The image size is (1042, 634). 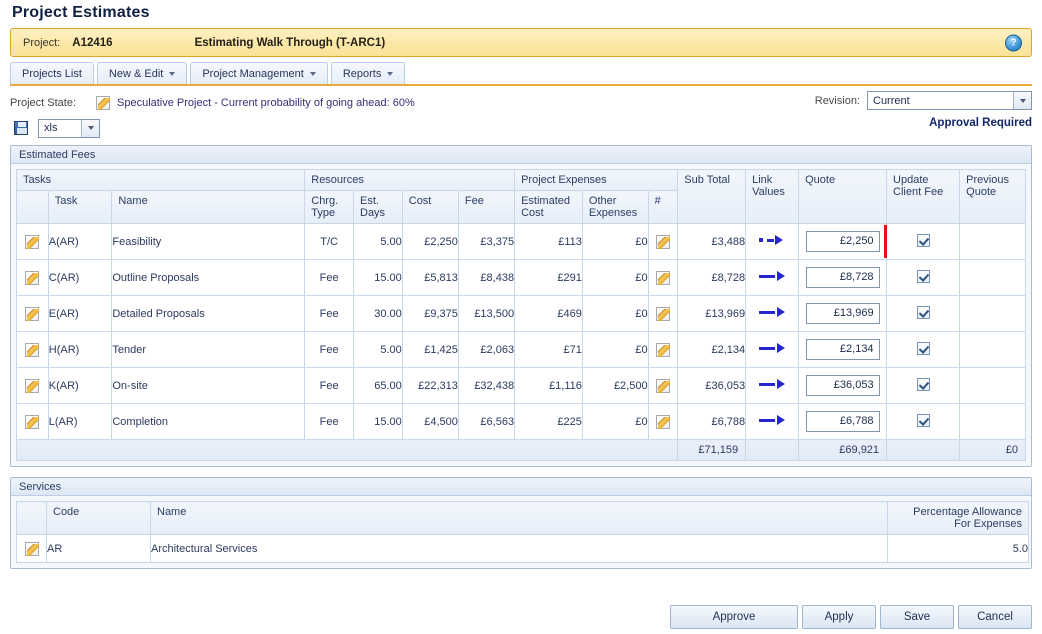 What do you see at coordinates (208, 385) in the screenshot?
I see `cell-name: On-site` at bounding box center [208, 385].